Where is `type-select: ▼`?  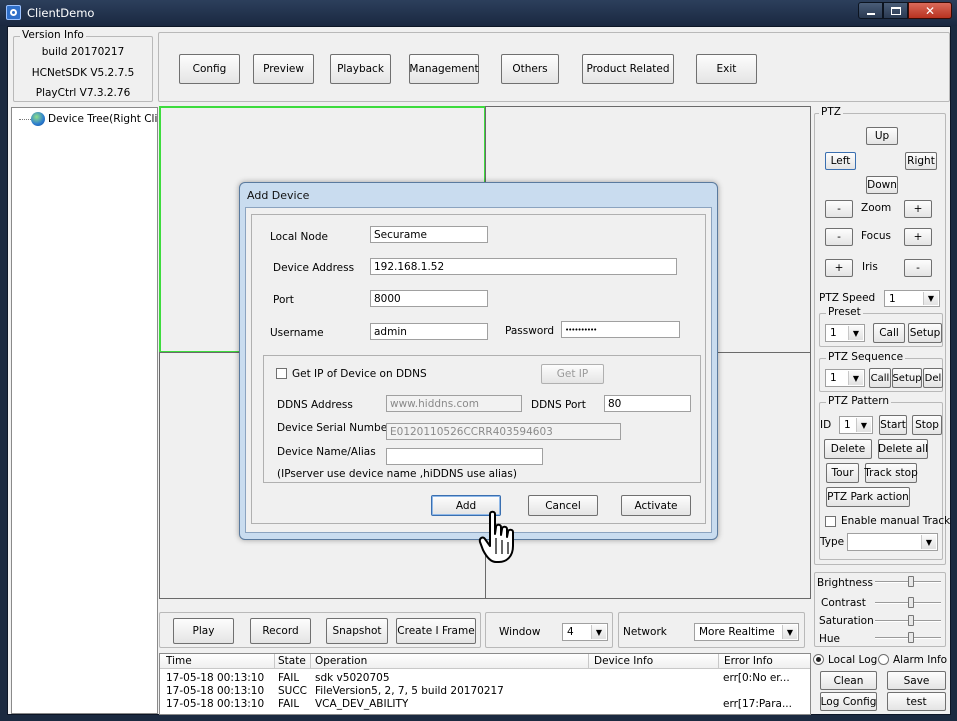
type-select: ▼ is located at coordinates (892, 542).